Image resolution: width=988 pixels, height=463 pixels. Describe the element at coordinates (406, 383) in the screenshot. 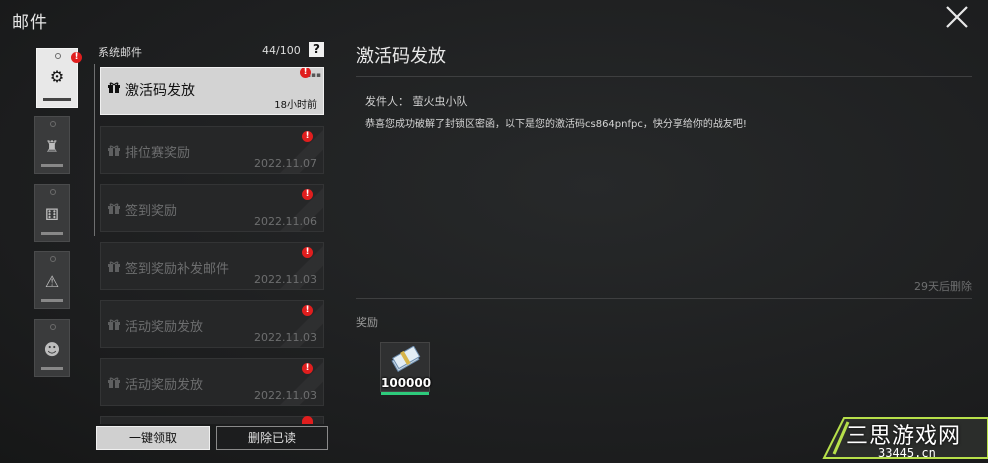

I see `reward-quantity: 100000` at that location.